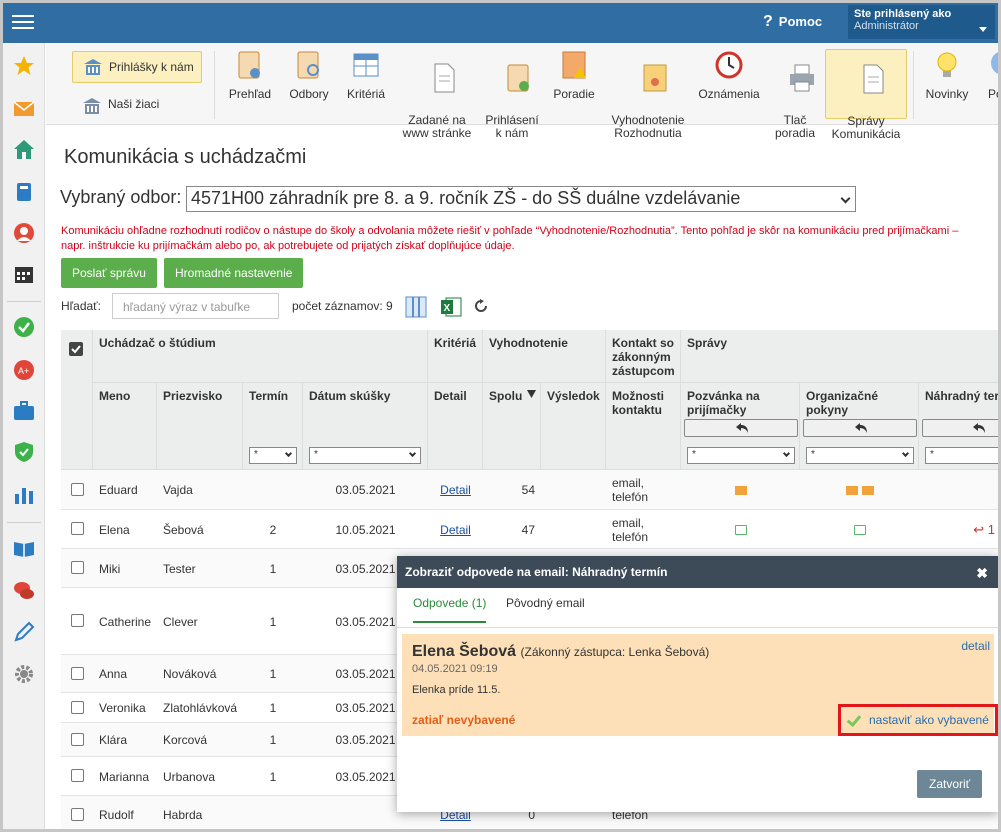 Image resolution: width=1001 pixels, height=832 pixels. What do you see at coordinates (961, 455) in the screenshot?
I see `alt-filter-select: *` at bounding box center [961, 455].